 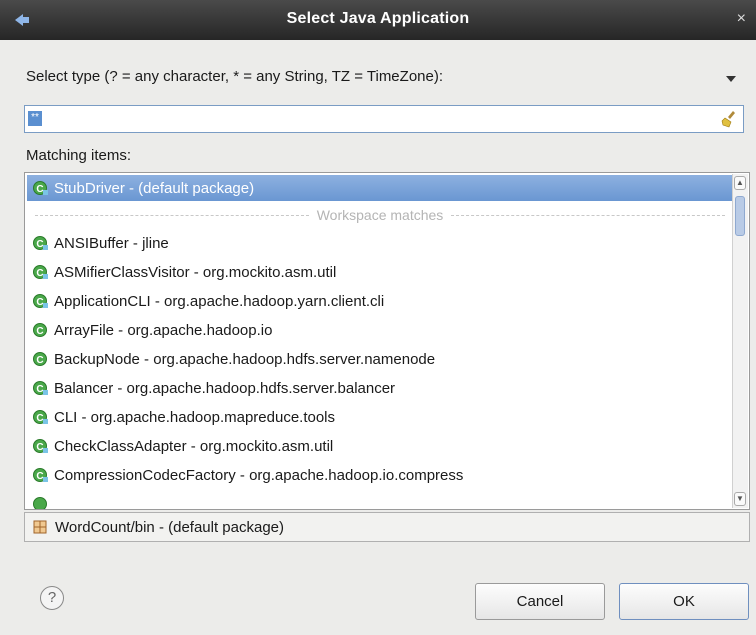 What do you see at coordinates (154, 188) in the screenshot?
I see `list-item-label: StubDriver - (default package)` at bounding box center [154, 188].